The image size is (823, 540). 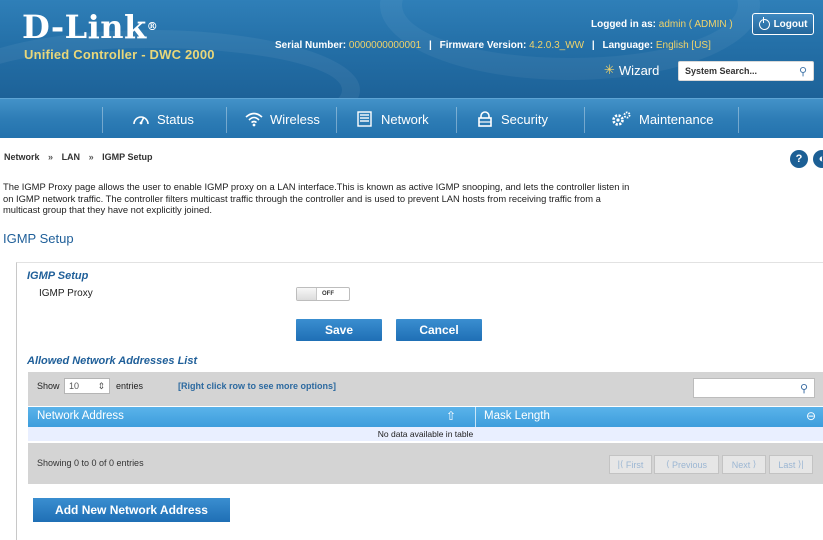 What do you see at coordinates (517, 416) in the screenshot?
I see `column-mask-length: Mask Length` at bounding box center [517, 416].